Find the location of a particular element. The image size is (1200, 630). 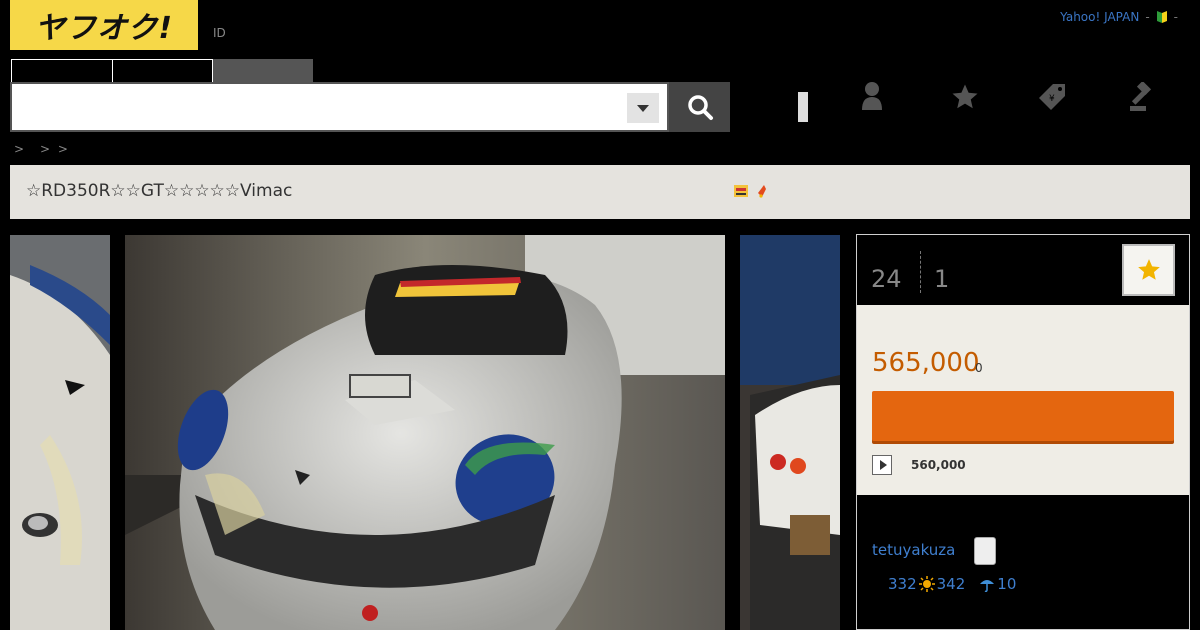

buy-now-play-button is located at coordinates (882, 465).